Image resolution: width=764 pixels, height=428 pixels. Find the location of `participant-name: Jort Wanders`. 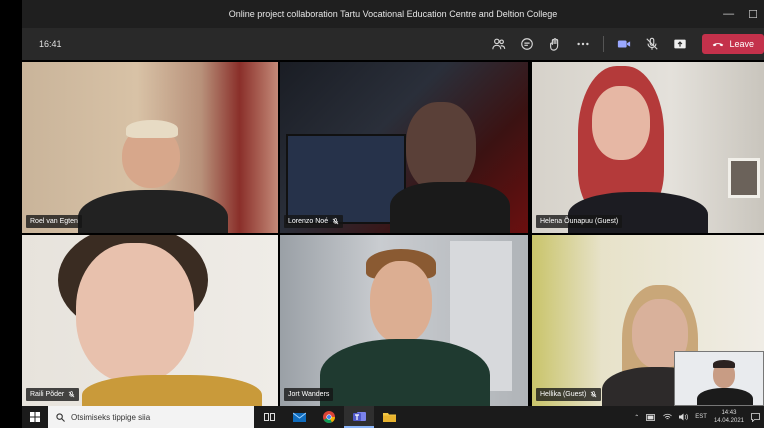

participant-name: Jort Wanders is located at coordinates (309, 394).